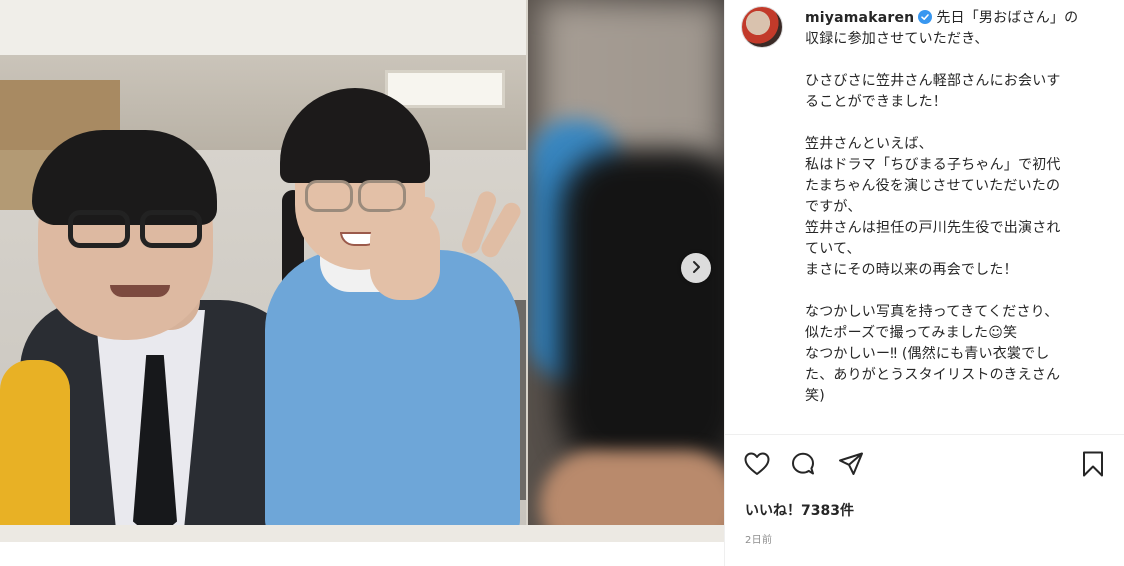 This screenshot has width=1124, height=566. I want to click on next-photo-button, so click(696, 268).